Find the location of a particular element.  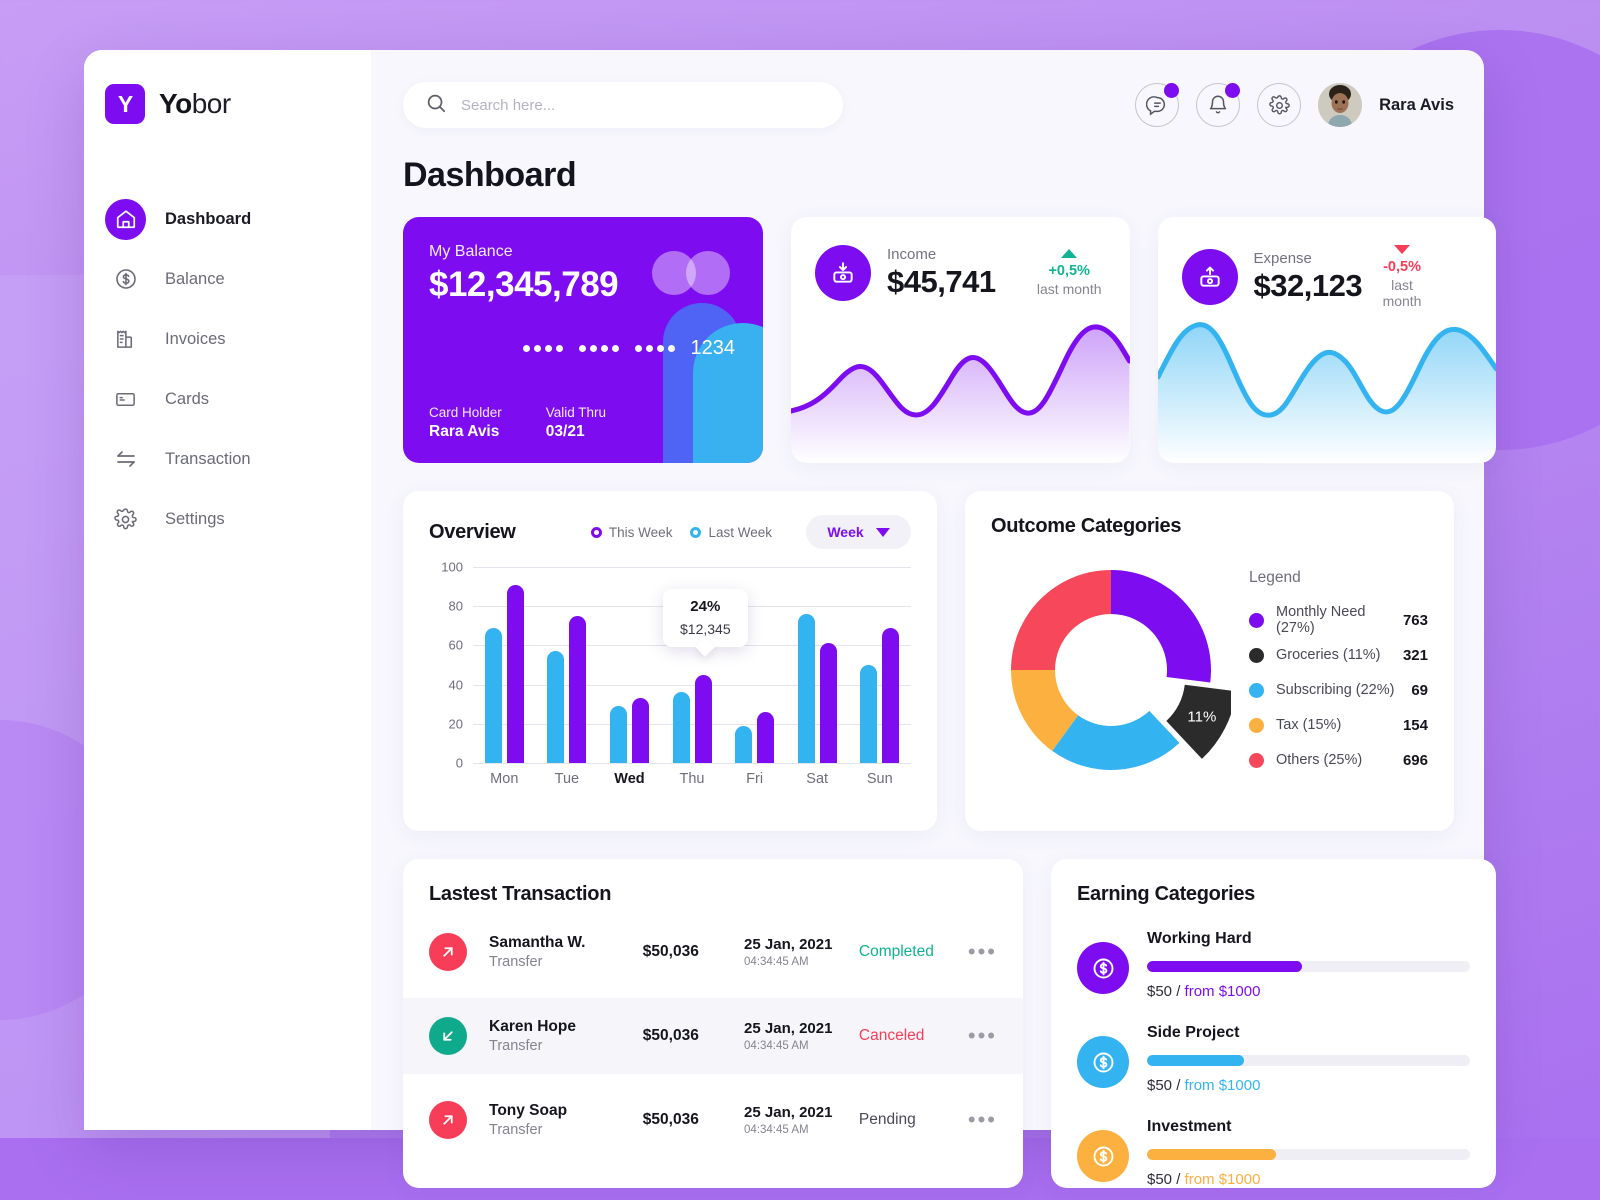

brand-name-bold: Yo is located at coordinates (175, 103).